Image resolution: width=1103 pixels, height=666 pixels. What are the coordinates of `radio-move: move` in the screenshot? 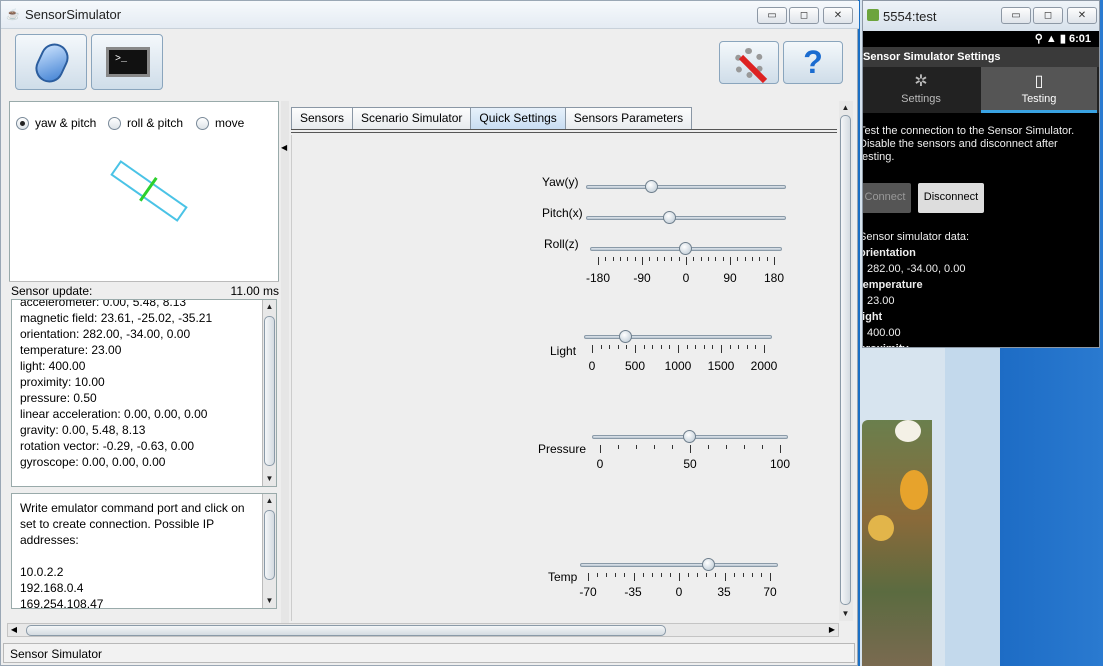 It's located at (220, 123).